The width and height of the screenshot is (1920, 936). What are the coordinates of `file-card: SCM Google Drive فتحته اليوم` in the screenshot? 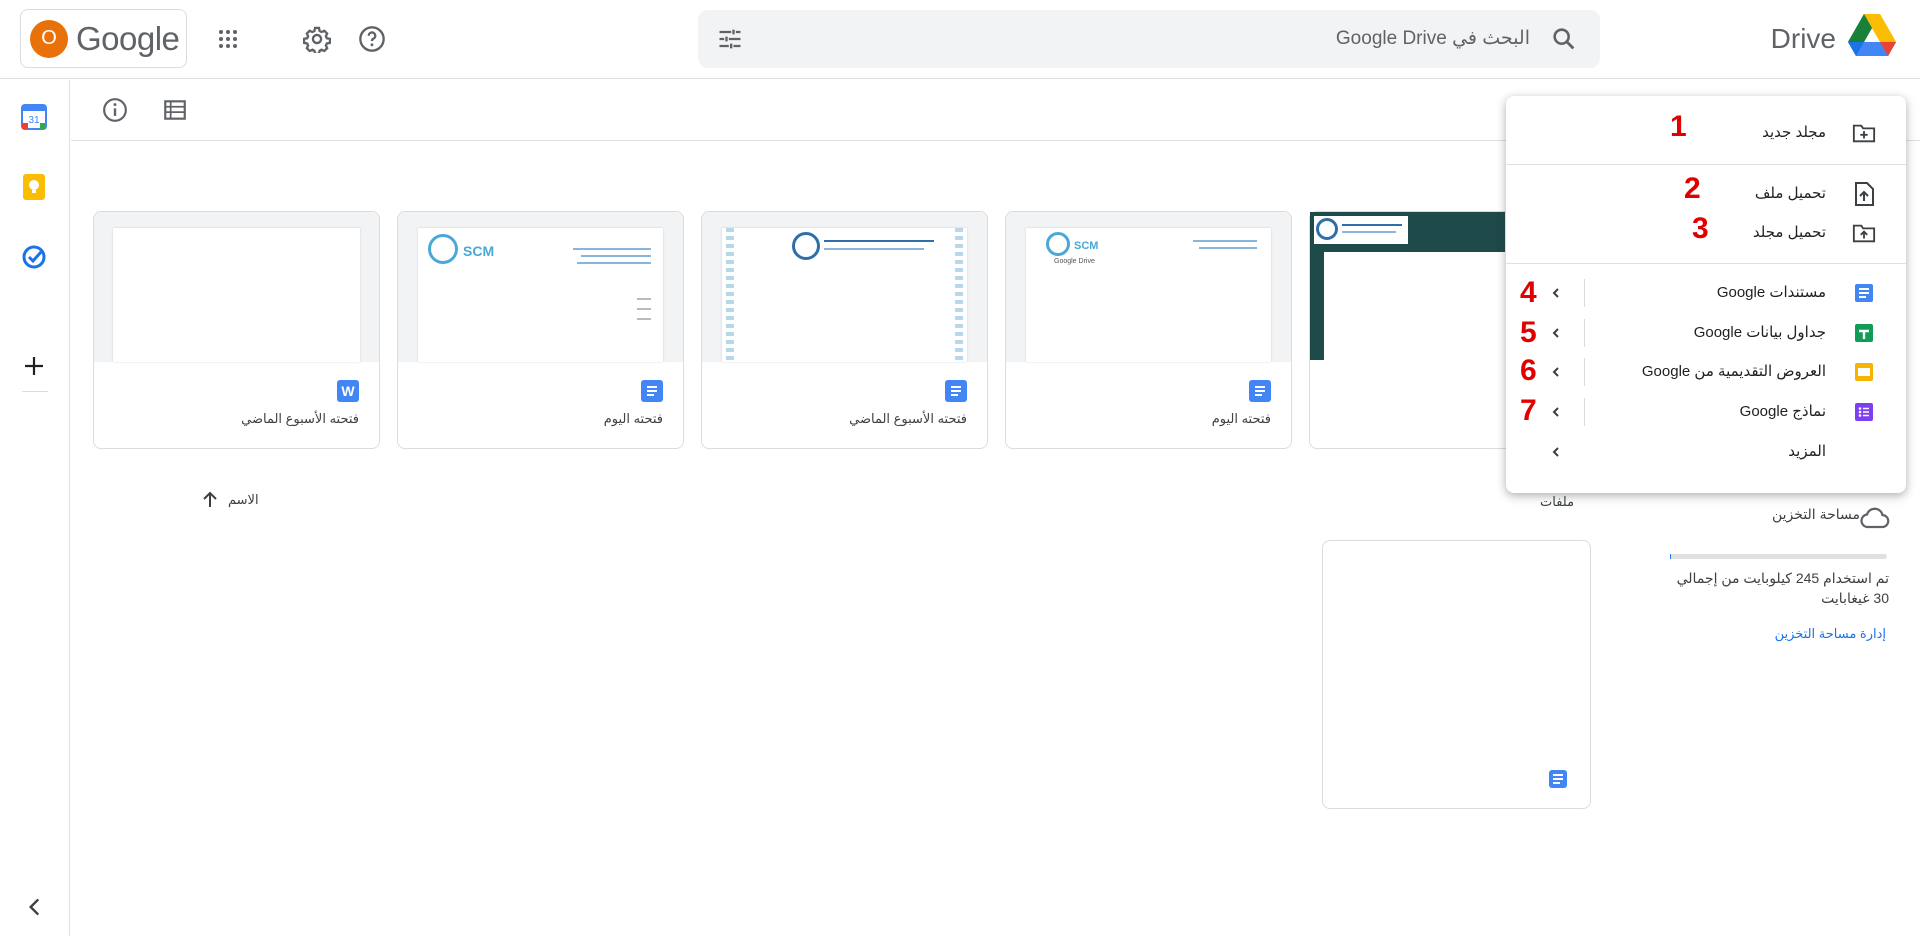 It's located at (1148, 330).